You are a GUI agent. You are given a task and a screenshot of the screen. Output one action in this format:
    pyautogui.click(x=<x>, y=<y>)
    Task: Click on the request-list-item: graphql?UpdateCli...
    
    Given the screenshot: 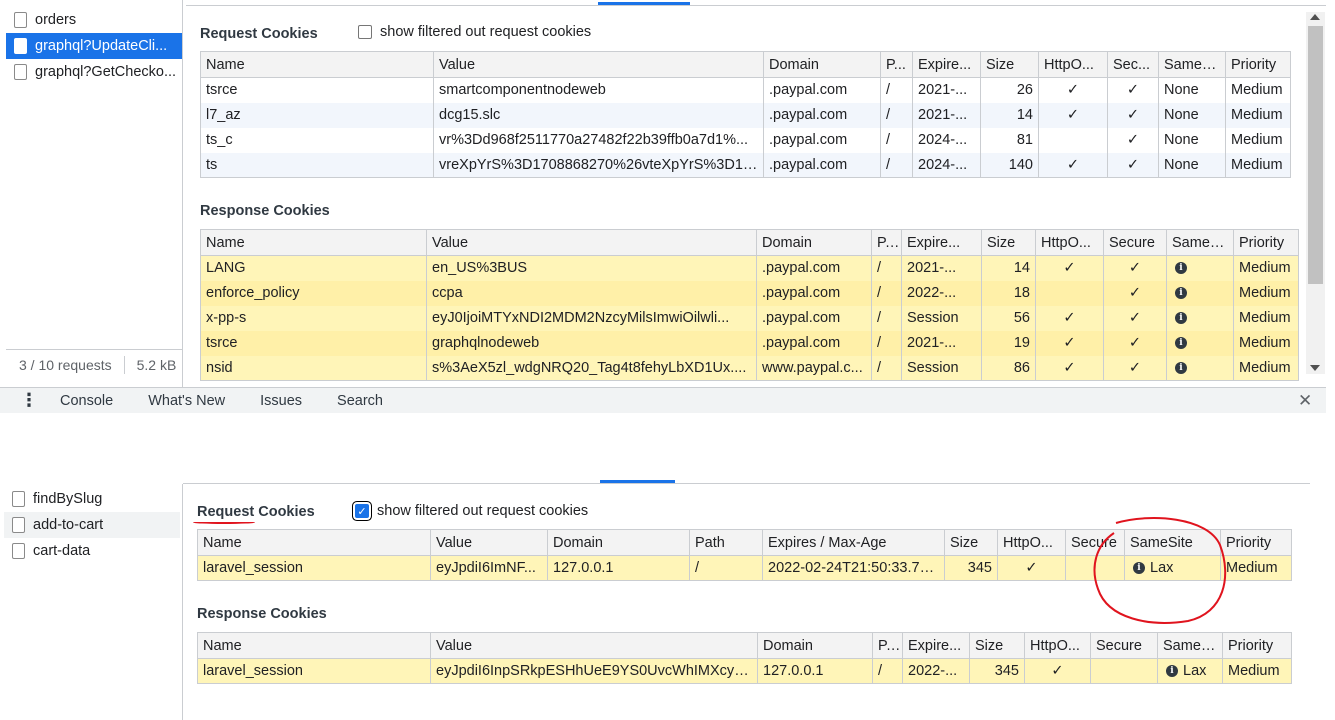 What is the action you would take?
    pyautogui.click(x=94, y=46)
    